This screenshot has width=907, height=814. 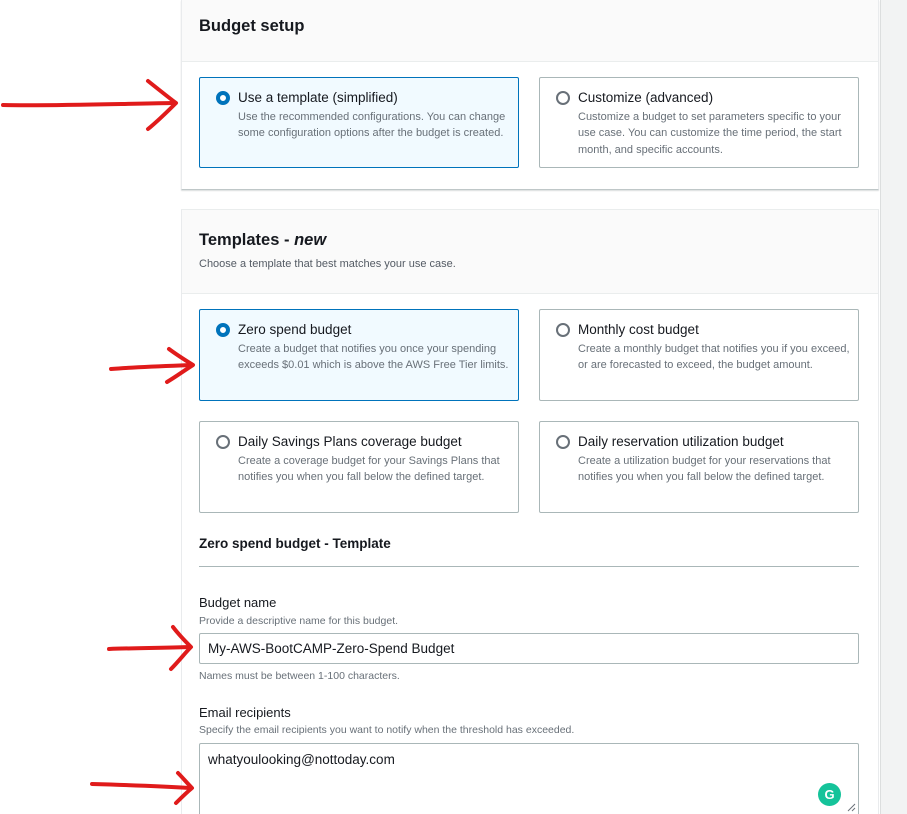 I want to click on budget-setup-title: Budget setup, so click(x=252, y=26).